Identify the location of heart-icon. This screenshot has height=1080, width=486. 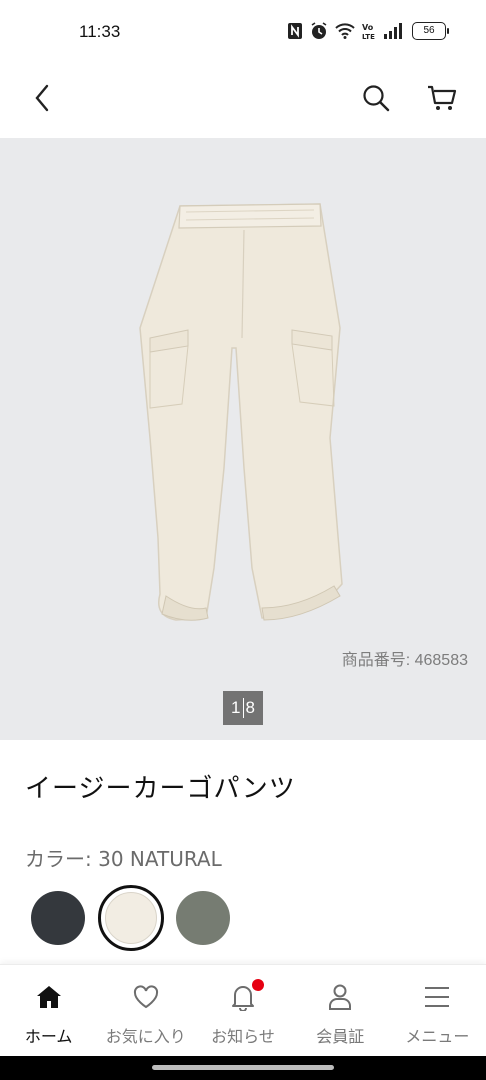
(146, 997).